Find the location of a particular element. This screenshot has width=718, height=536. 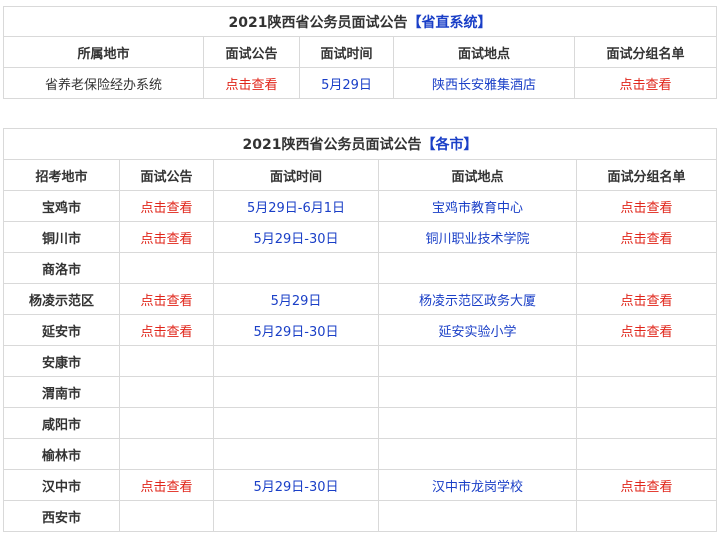

place-cell: 宝鸡市教育中心 is located at coordinates (477, 206).